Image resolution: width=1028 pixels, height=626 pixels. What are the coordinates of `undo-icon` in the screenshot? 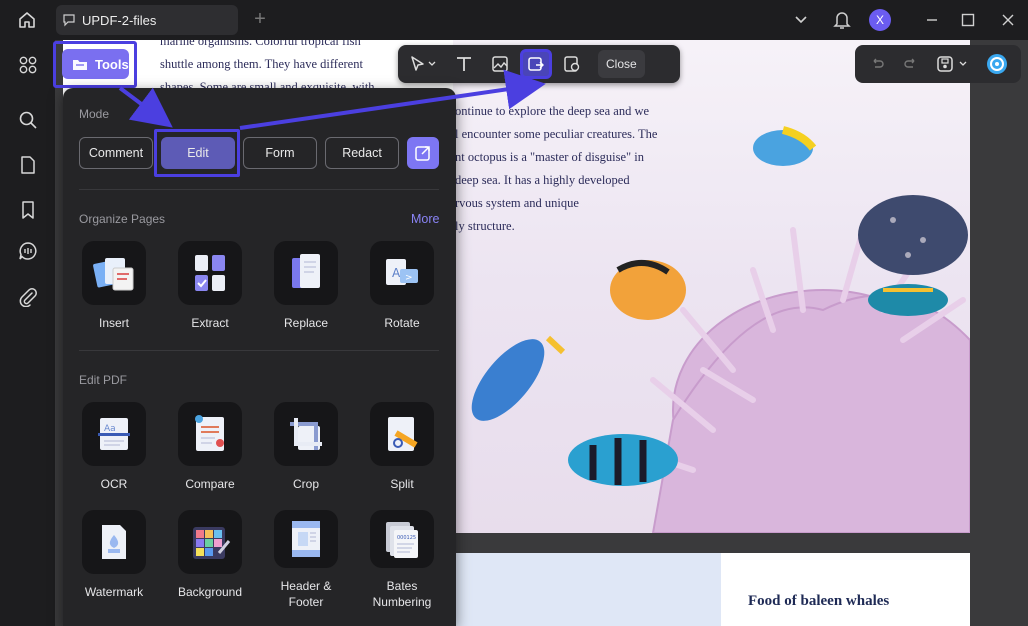 It's located at (877, 64).